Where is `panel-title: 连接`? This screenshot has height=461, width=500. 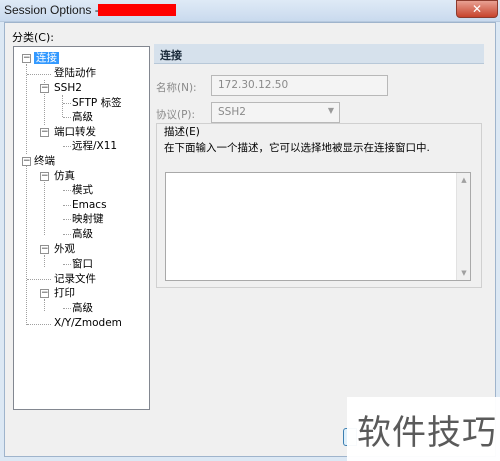
panel-title: 连接 is located at coordinates (171, 55).